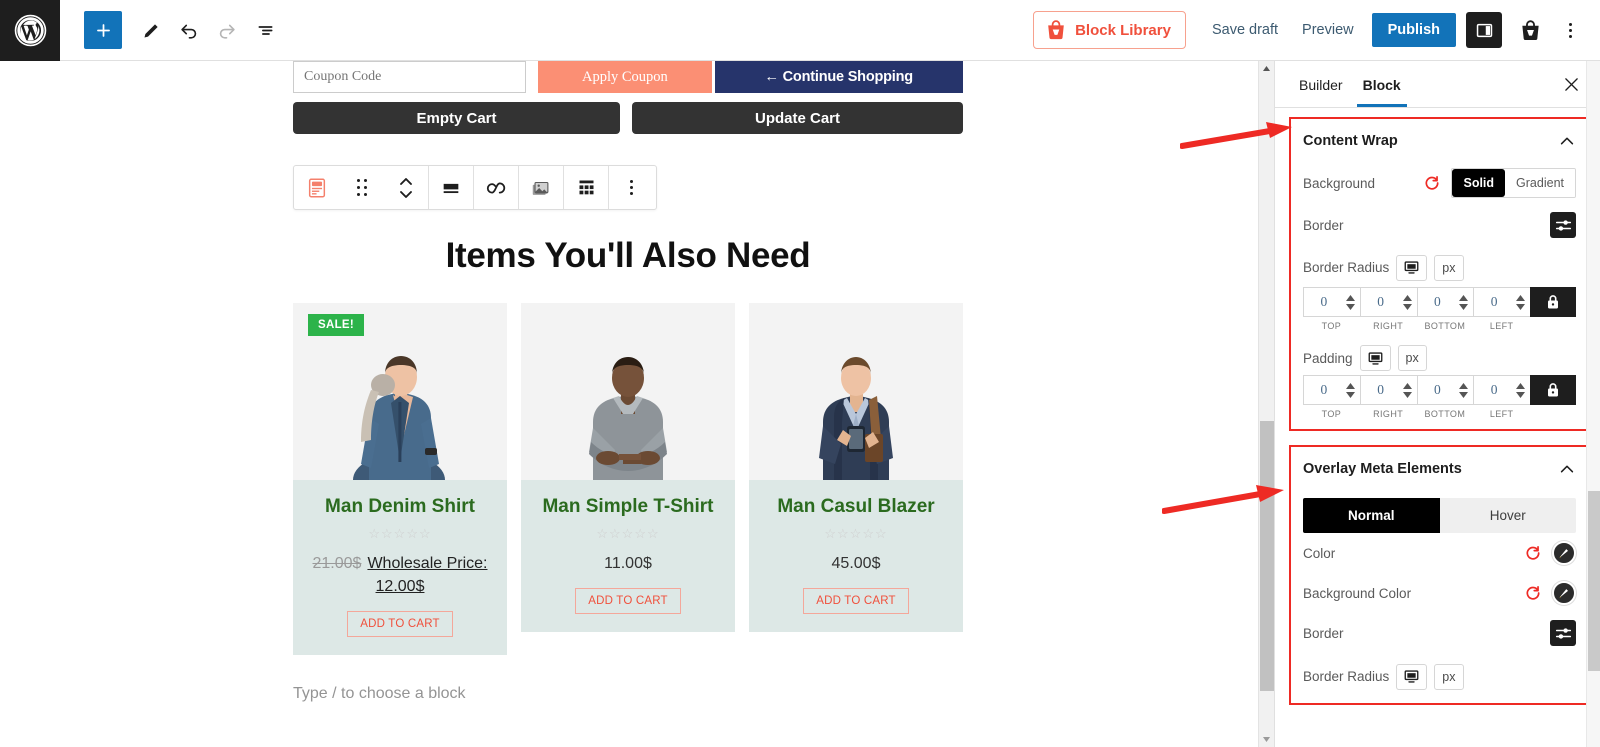  What do you see at coordinates (1508, 515) in the screenshot?
I see `state-hover-option: Hover` at bounding box center [1508, 515].